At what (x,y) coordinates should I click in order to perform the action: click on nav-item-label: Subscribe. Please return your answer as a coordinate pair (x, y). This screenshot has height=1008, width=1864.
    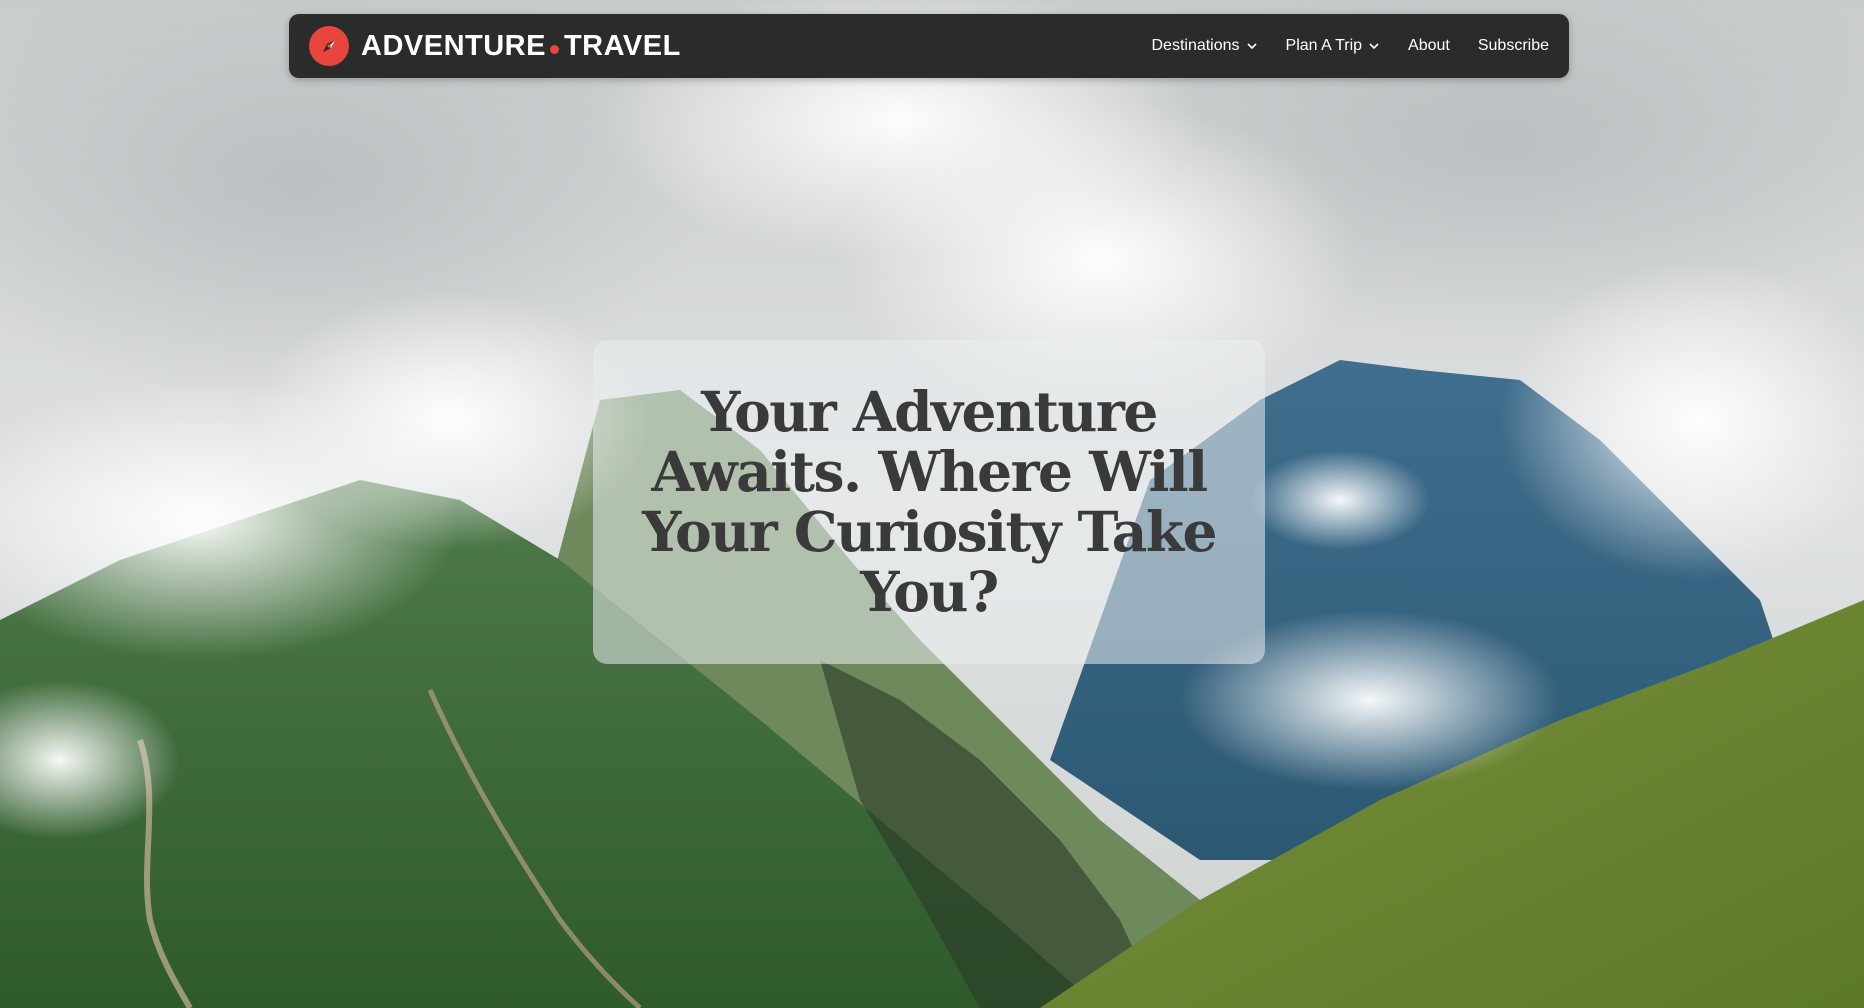
    Looking at the image, I should click on (1513, 45).